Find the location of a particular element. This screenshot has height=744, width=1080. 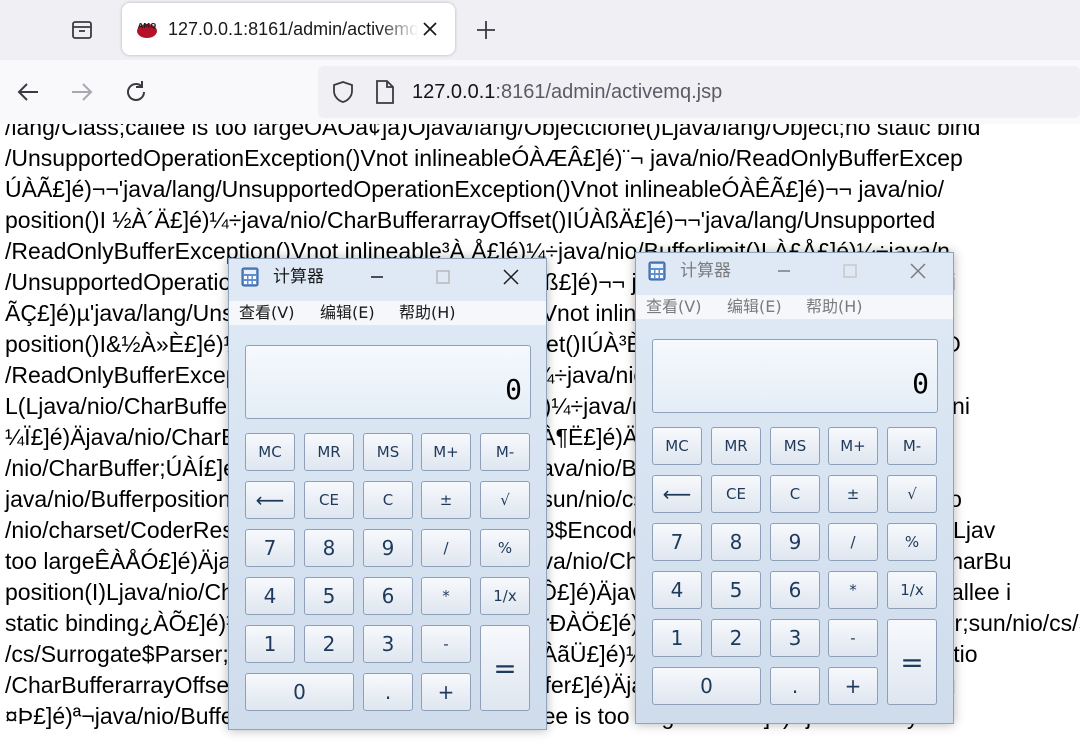

favicon-text: AMQ is located at coordinates (147, 26).